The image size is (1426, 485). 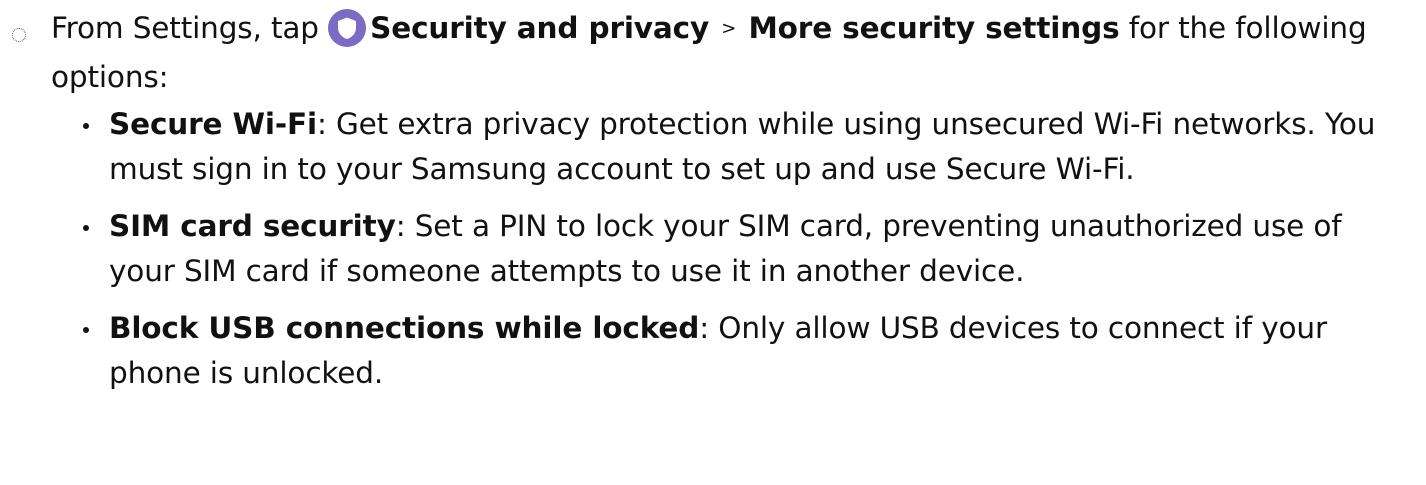 I want to click on shield-icon, so click(x=347, y=28).